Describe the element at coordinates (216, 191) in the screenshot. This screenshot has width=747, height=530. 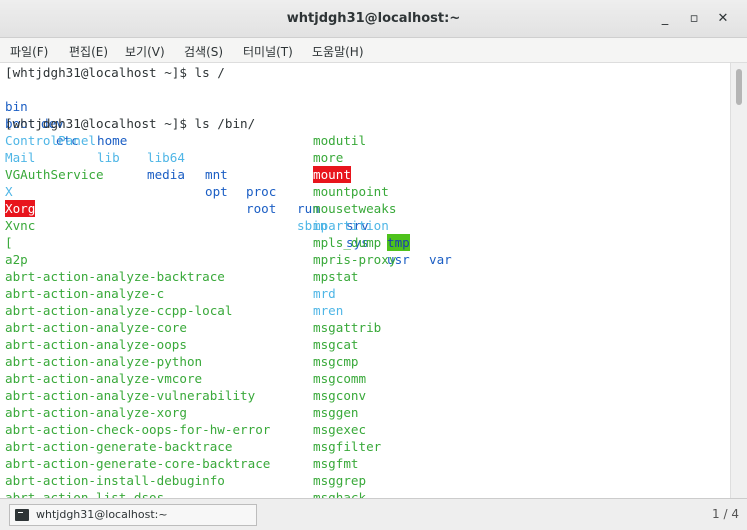
I see `dir-entry: opt` at that location.